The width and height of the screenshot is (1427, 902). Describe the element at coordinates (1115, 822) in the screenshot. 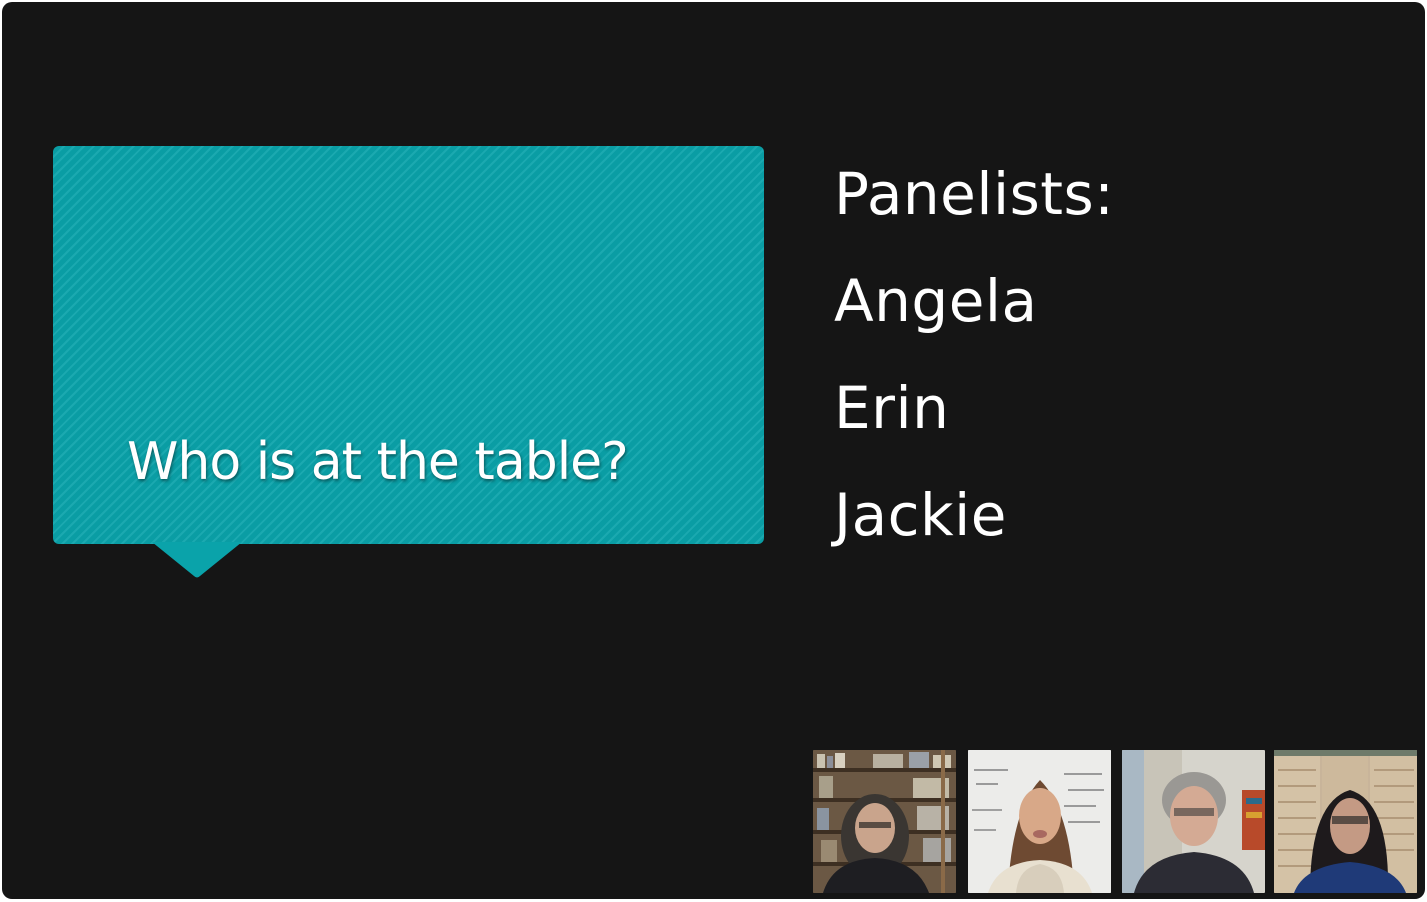

I see `participant-video-strip` at that location.